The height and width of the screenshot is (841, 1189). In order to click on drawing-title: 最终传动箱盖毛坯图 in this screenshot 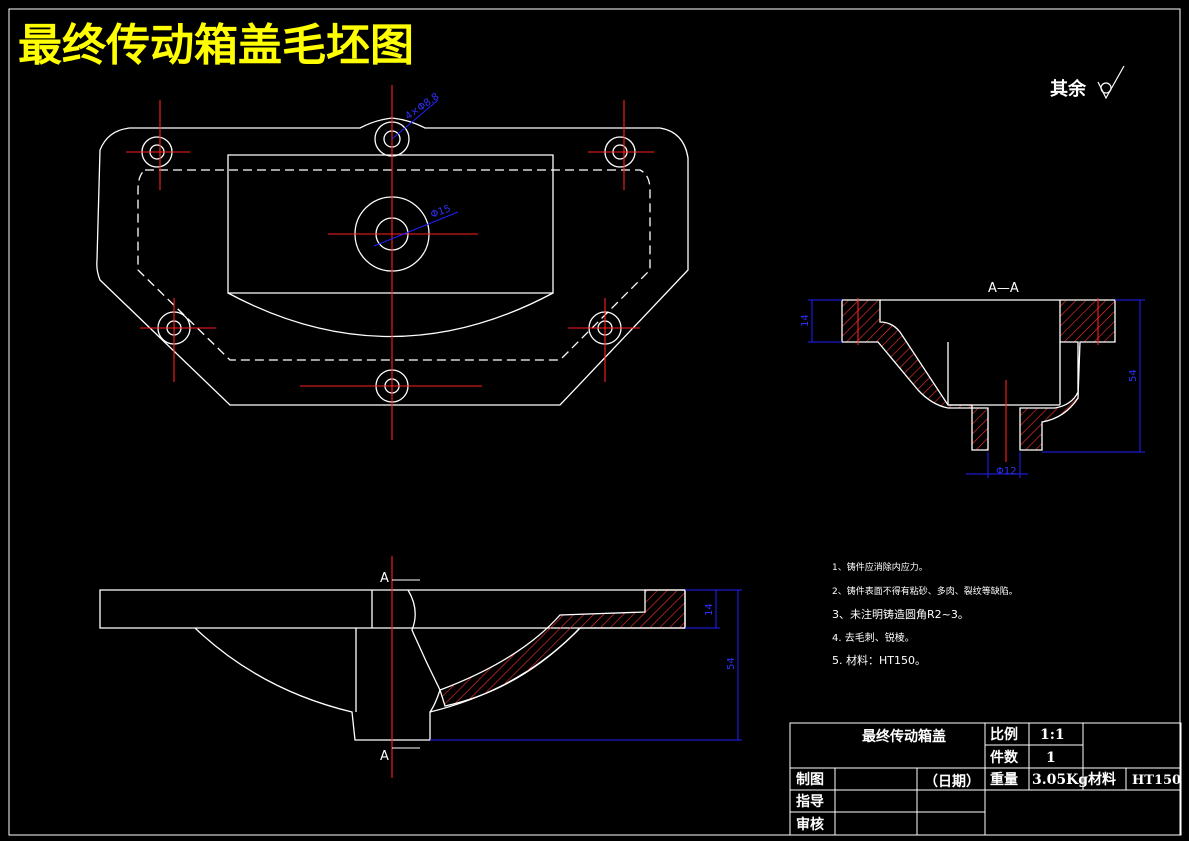, I will do `click(216, 45)`.